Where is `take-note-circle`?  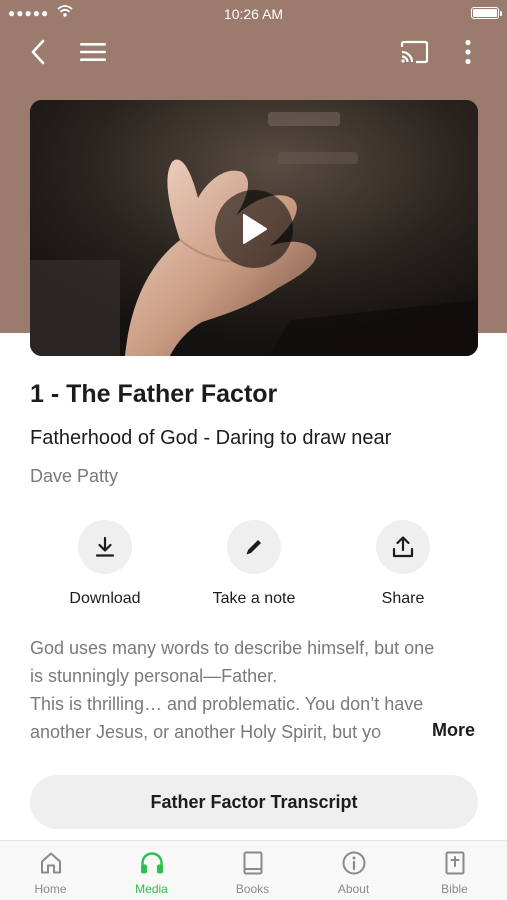
take-note-circle is located at coordinates (254, 547).